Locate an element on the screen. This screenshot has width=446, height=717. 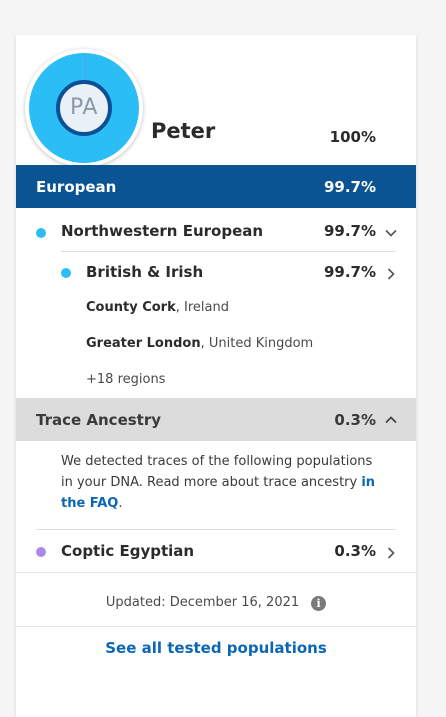
avatar-inner: PA is located at coordinates (84, 108).